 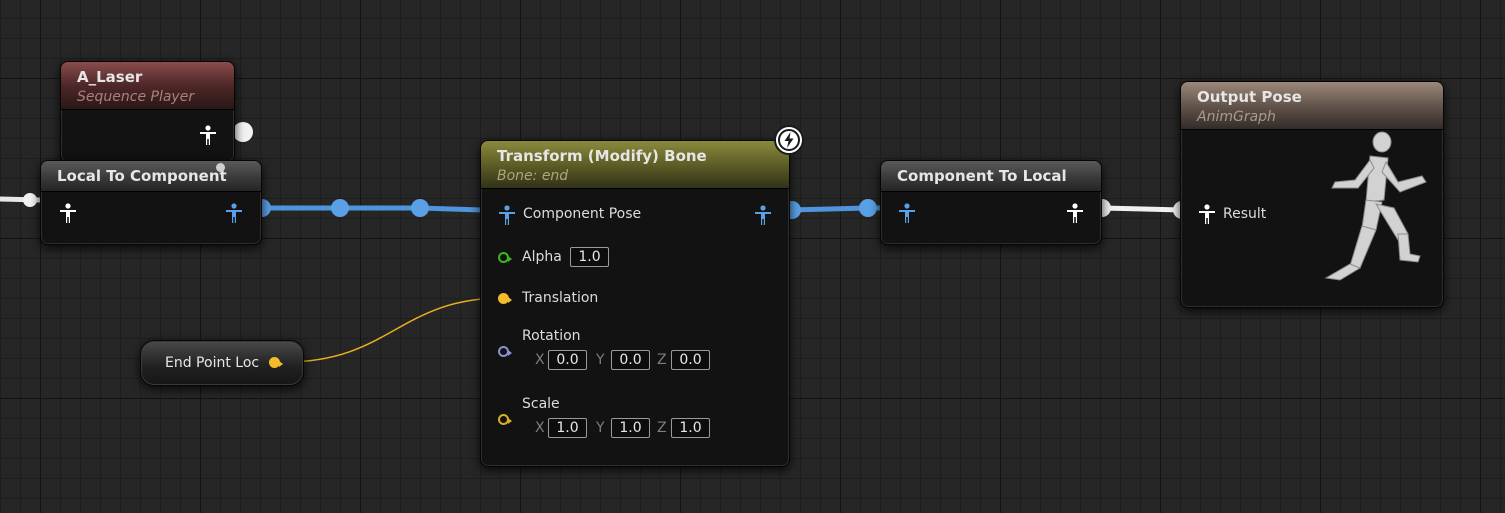 What do you see at coordinates (589, 257) in the screenshot?
I see `alpha-input: 1.0` at bounding box center [589, 257].